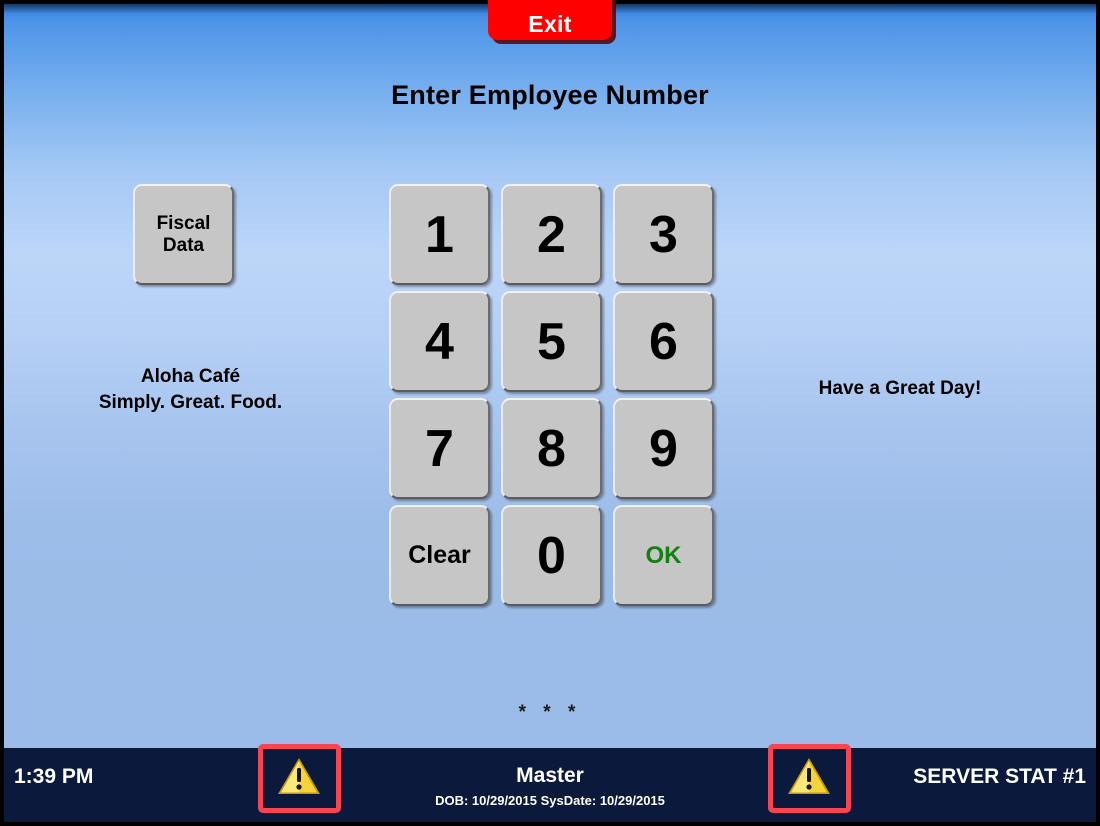 The height and width of the screenshot is (826, 1100). What do you see at coordinates (190, 390) in the screenshot?
I see `store-branding: Aloha Café Simply. Great. Food.` at bounding box center [190, 390].